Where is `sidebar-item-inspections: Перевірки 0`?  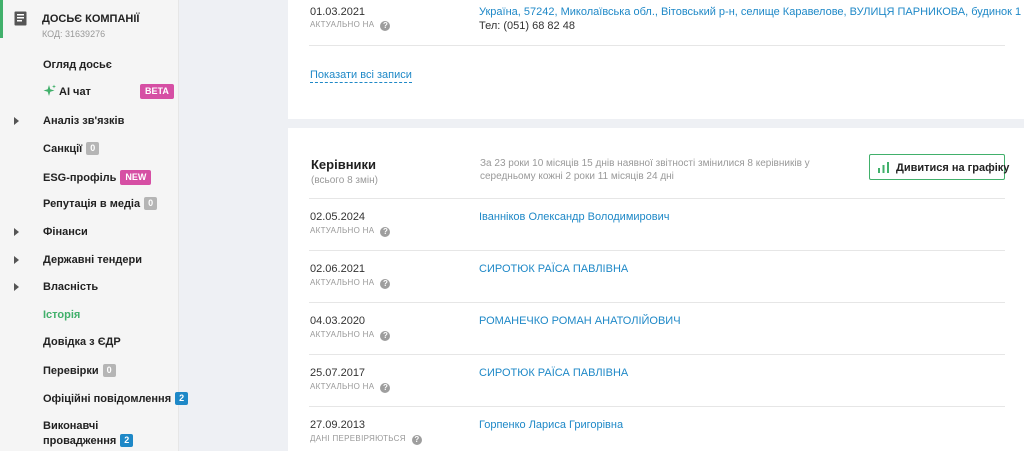 sidebar-item-inspections: Перевірки 0 is located at coordinates (89, 371).